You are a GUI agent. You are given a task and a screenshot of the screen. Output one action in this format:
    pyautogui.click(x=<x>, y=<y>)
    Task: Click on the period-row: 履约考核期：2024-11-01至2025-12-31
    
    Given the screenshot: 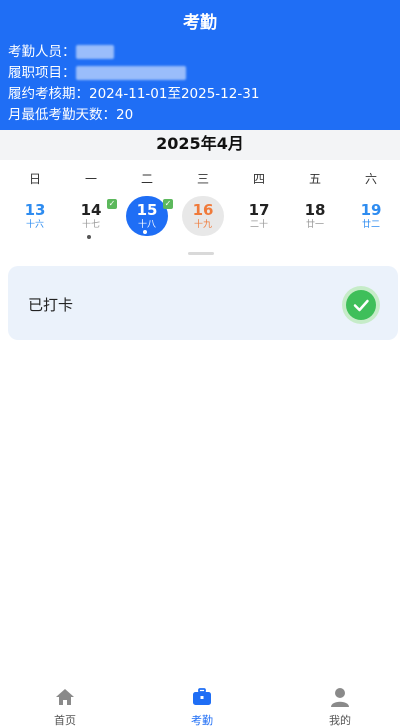 What is the action you would take?
    pyautogui.click(x=134, y=94)
    